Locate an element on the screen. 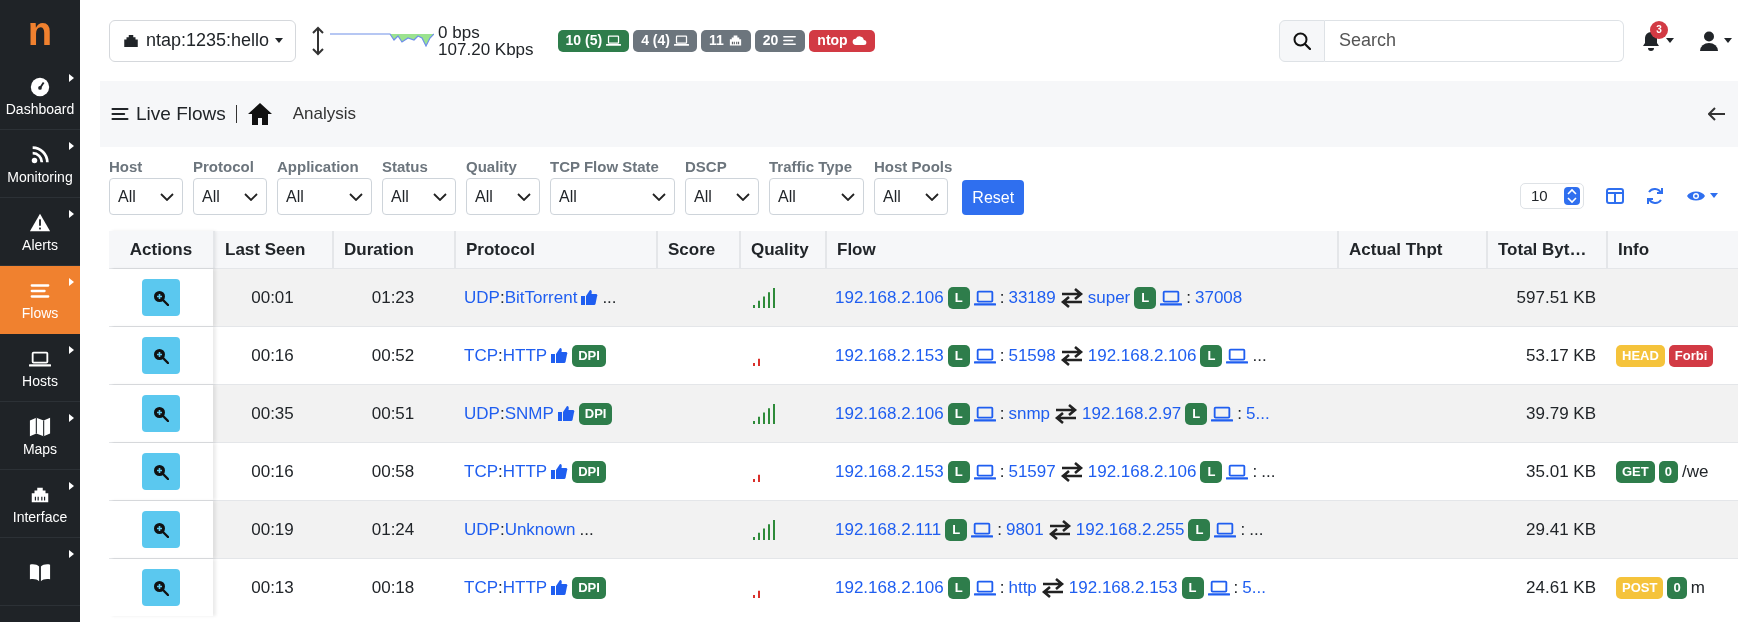 Image resolution: width=1738 pixels, height=622 pixels. link: snmp is located at coordinates (1029, 413).